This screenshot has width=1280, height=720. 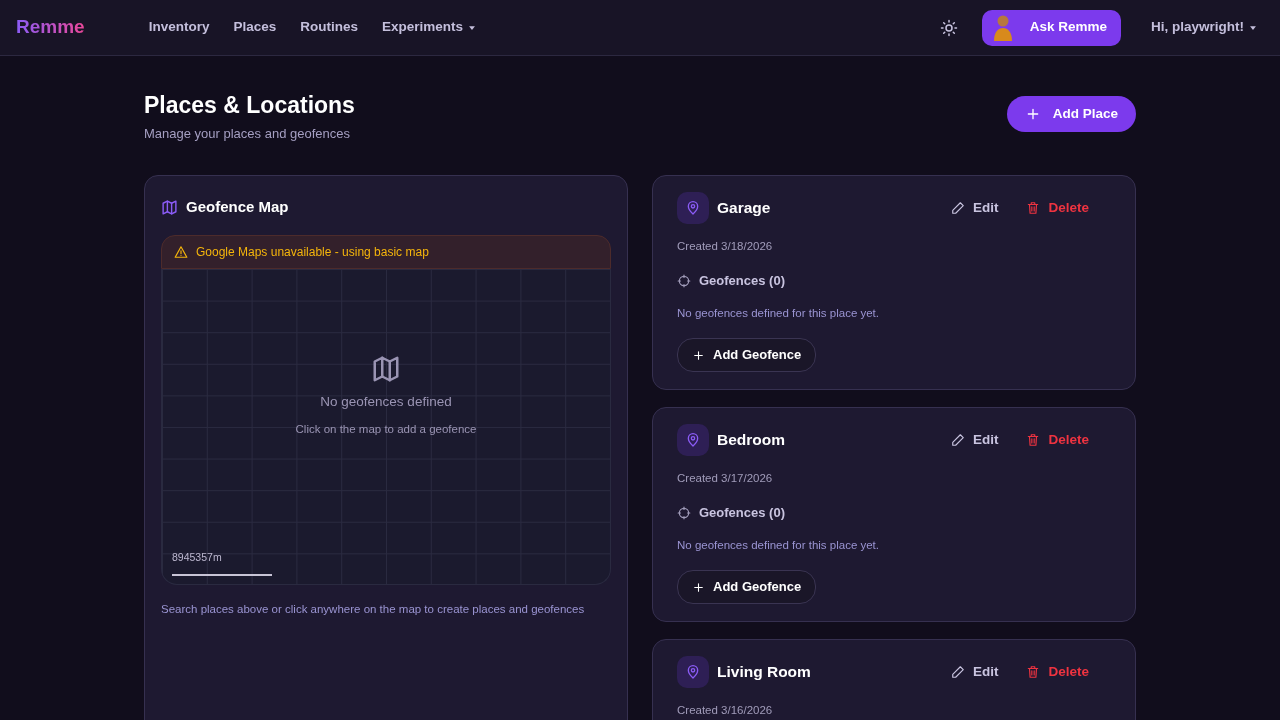 I want to click on place-name: Garage, so click(x=744, y=208).